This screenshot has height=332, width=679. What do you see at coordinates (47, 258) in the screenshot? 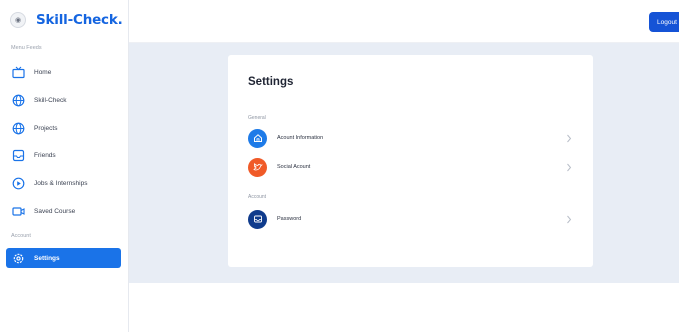
I see `sidebar-item-label: Settings` at bounding box center [47, 258].